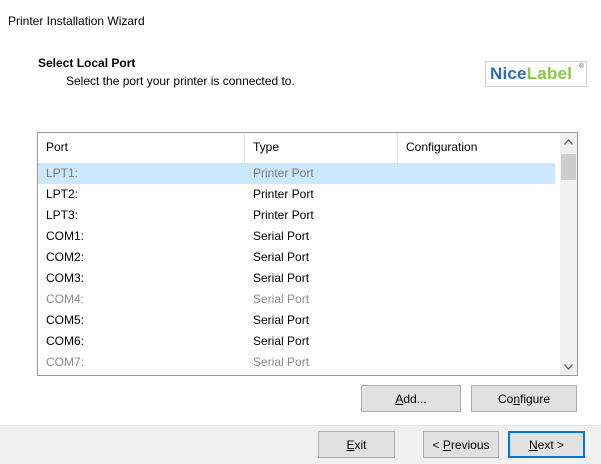 The height and width of the screenshot is (464, 601). Describe the element at coordinates (476, 147) in the screenshot. I see `column-header-configuration: Configuration` at that location.